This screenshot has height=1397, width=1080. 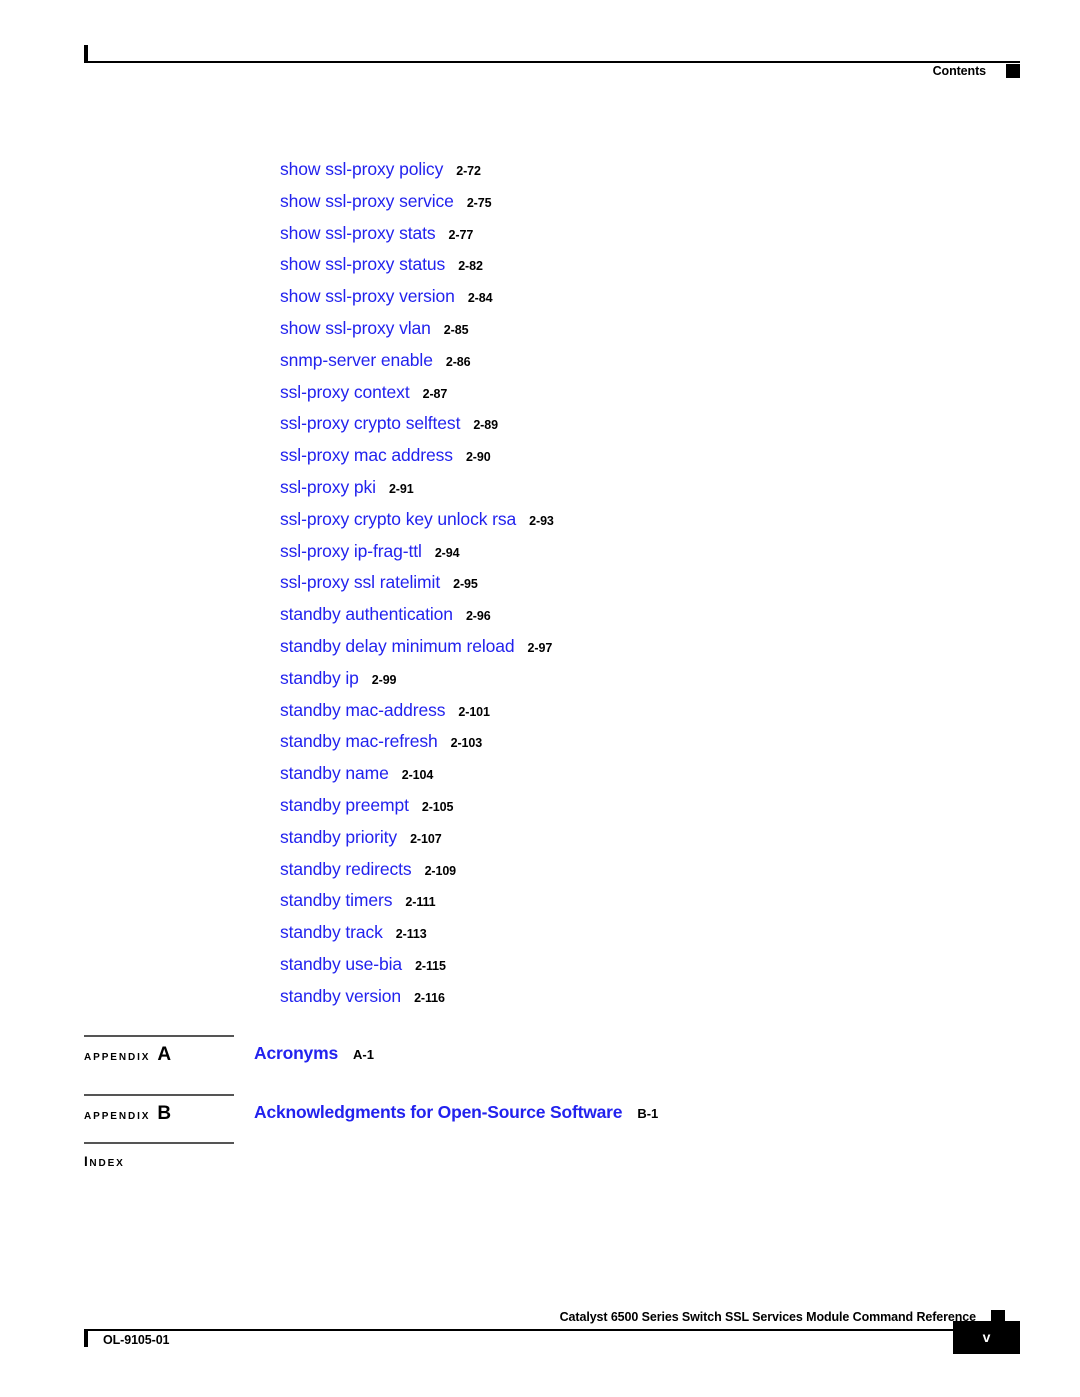 I want to click on index-tag-rest: NDEX, so click(x=107, y=1163).